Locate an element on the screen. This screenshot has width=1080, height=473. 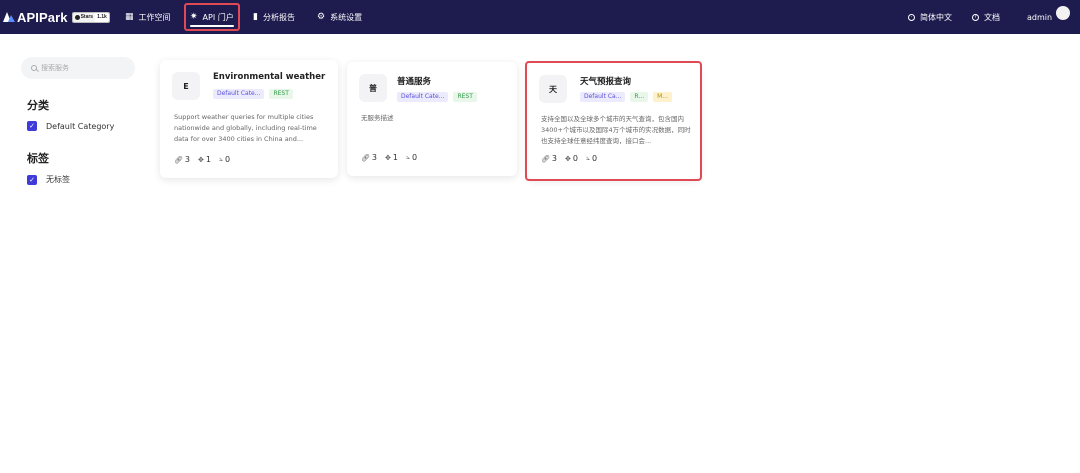
github-icon is located at coordinates (77, 17).